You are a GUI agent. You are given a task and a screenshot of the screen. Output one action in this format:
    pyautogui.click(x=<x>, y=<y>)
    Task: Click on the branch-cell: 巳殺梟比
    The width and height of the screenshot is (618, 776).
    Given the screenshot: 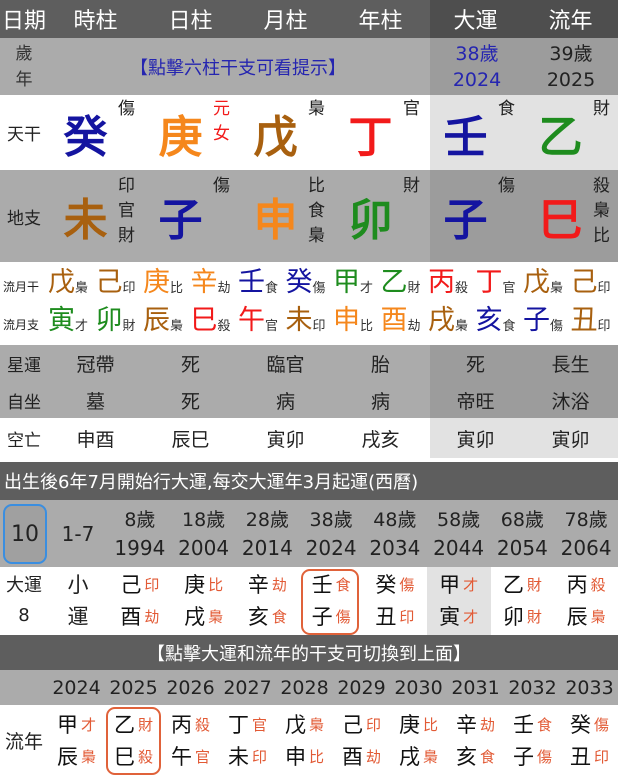 What is the action you would take?
    pyautogui.click(x=570, y=216)
    